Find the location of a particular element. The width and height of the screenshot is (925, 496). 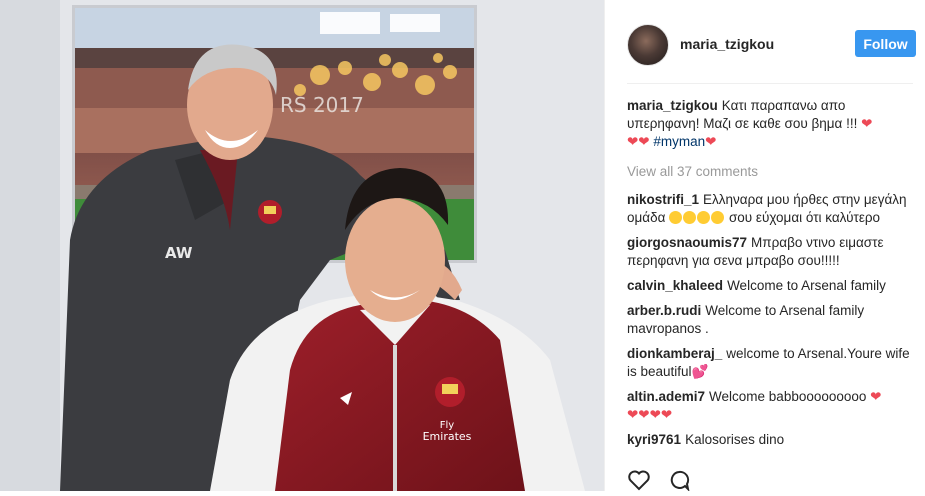

post-header: maria_tzigkou Follow is located at coordinates (765, 42).